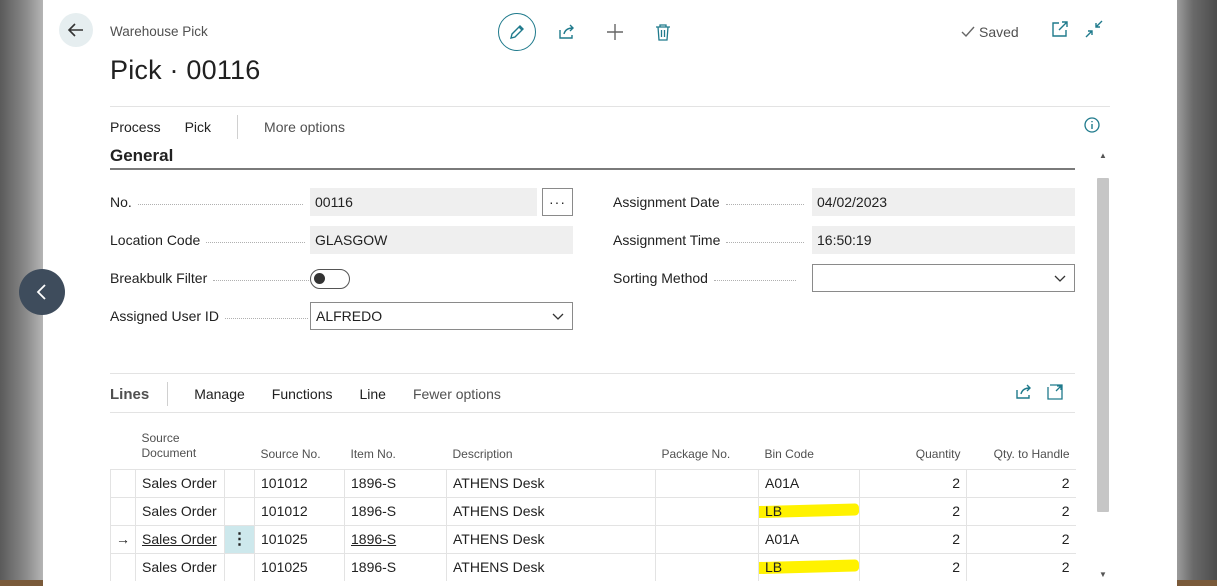 The width and height of the screenshot is (1217, 586). Describe the element at coordinates (968, 32) in the screenshot. I see `check-icon` at that location.